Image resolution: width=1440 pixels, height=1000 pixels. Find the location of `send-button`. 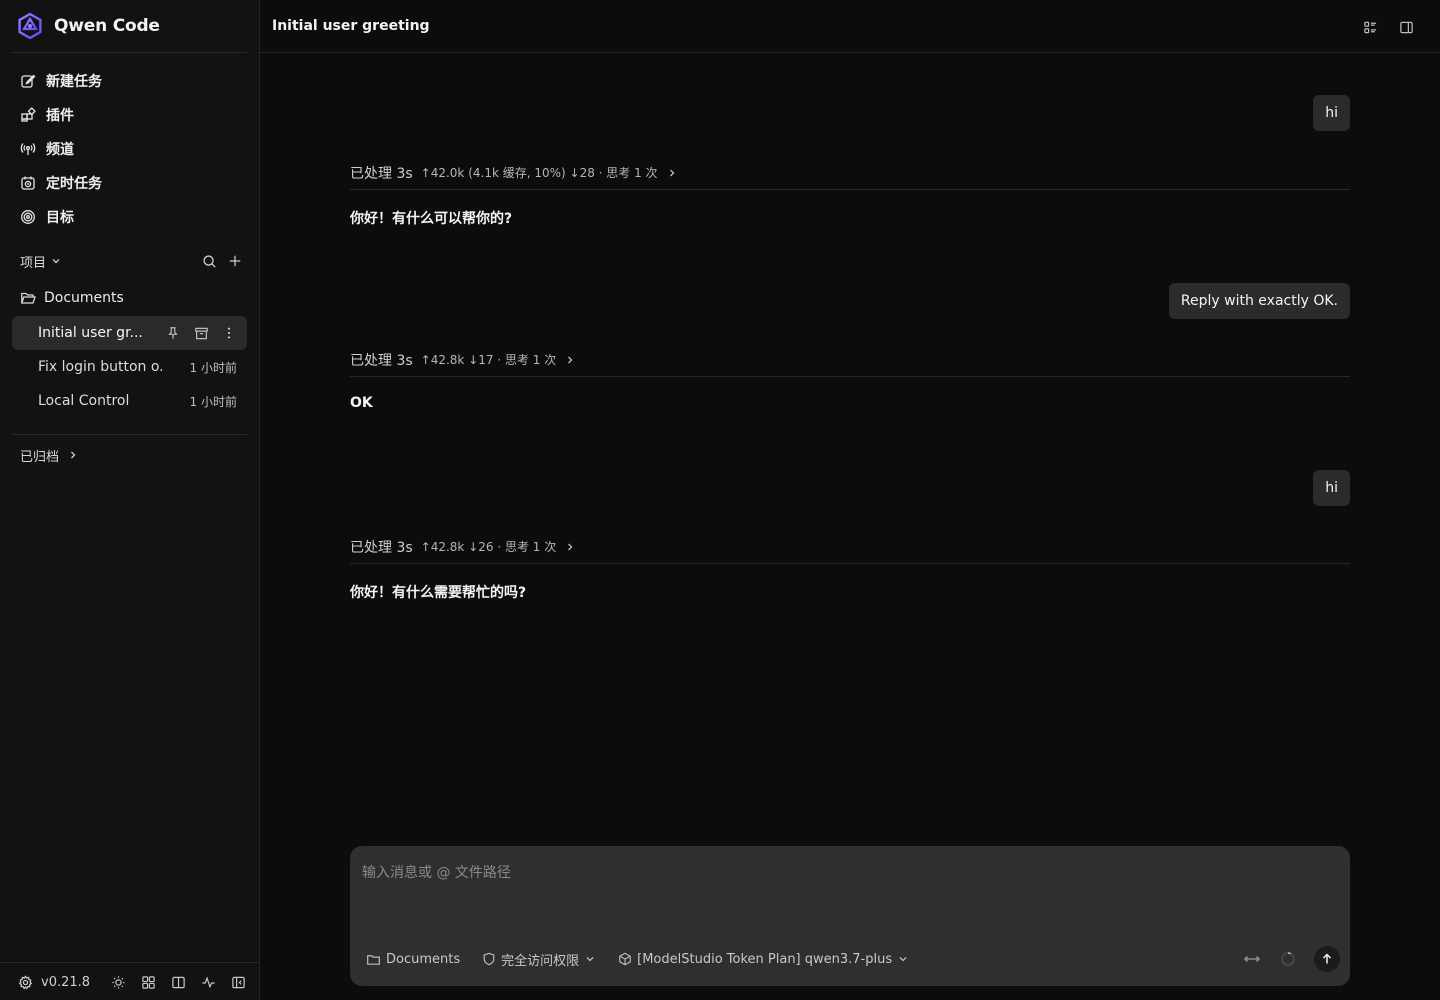

send-button is located at coordinates (1327, 959).